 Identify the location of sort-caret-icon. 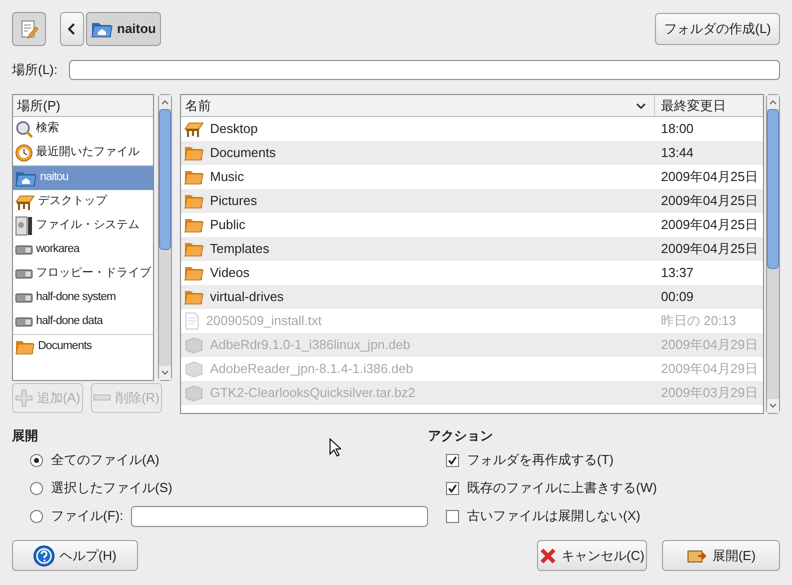
(641, 106).